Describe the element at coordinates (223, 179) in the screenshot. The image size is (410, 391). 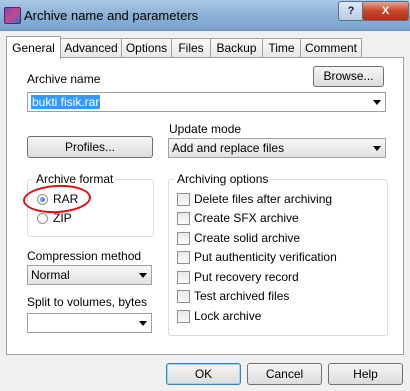
I see `archiving-options-label: Archiving options` at that location.